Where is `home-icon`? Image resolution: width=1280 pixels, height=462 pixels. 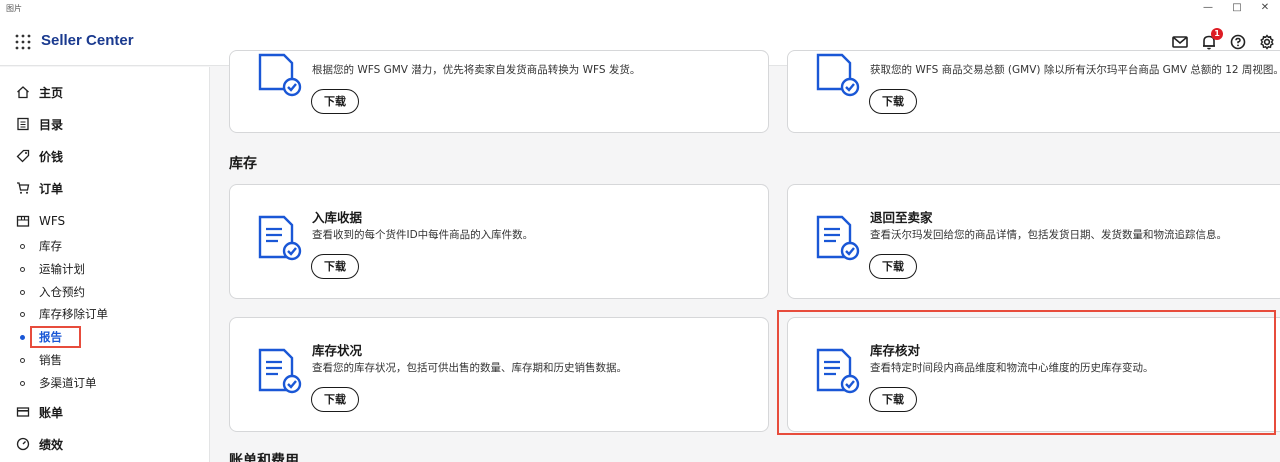
home-icon is located at coordinates (23, 92).